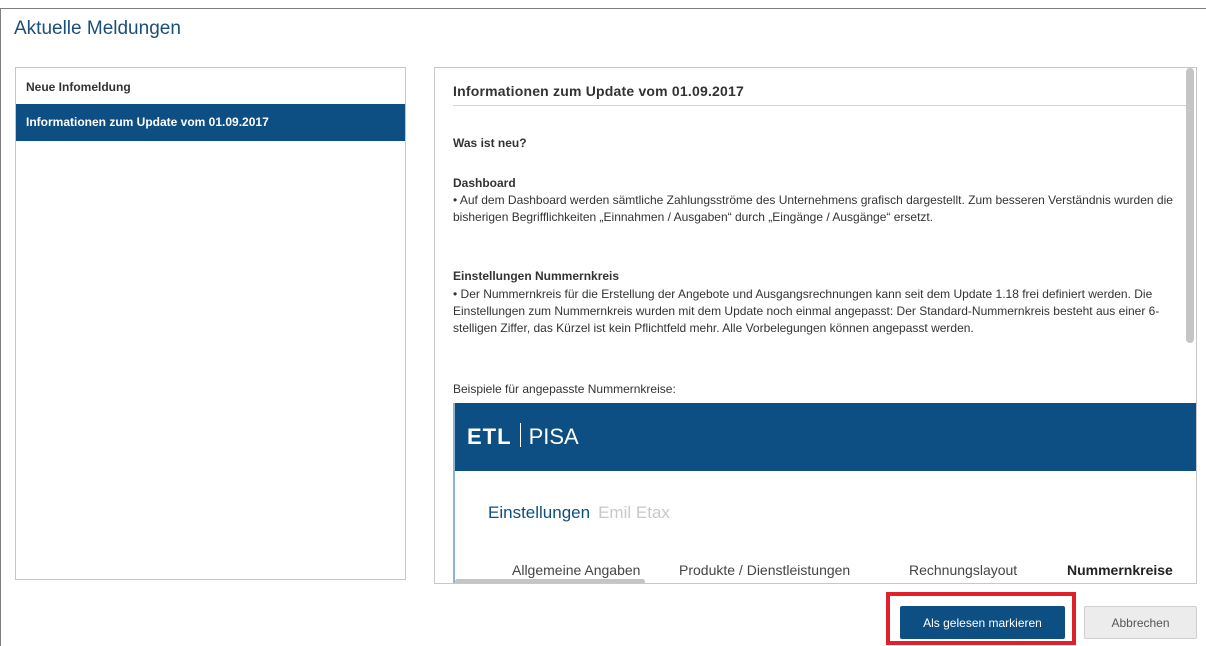 The image size is (1206, 646). Describe the element at coordinates (536, 276) in the screenshot. I see `section-title-nummernkreis: Einstellungen Nummernkreis` at that location.